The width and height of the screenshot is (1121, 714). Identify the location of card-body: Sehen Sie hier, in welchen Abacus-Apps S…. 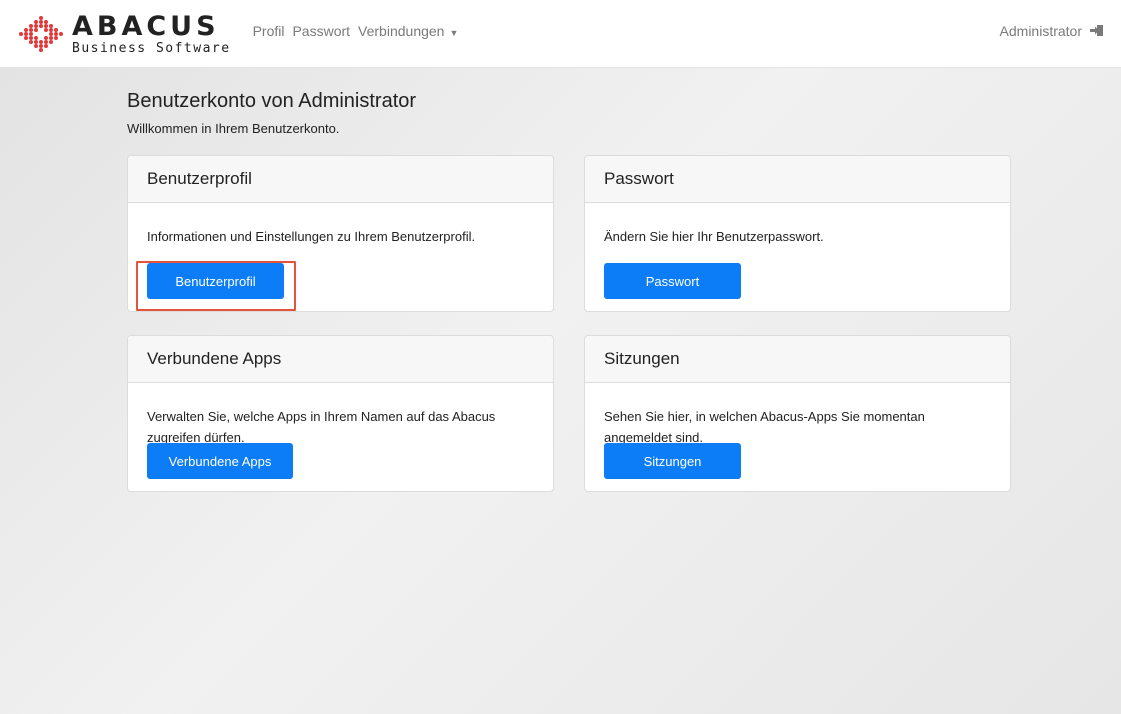
(797, 427).